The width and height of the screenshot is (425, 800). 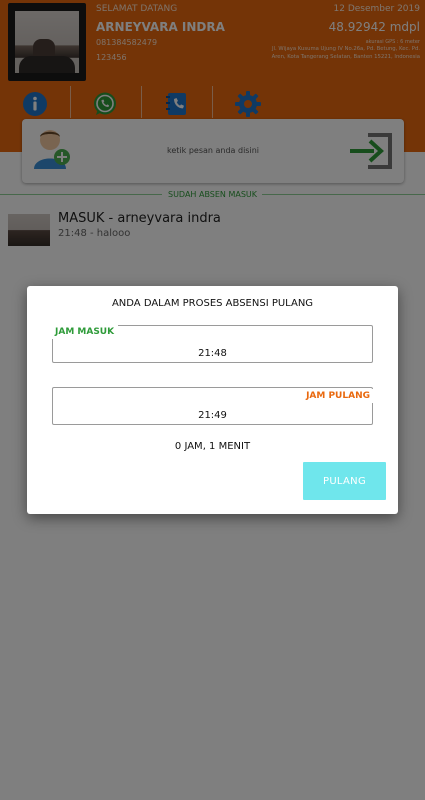 I want to click on jam-masuk-label: JAM MASUK, so click(x=85, y=332).